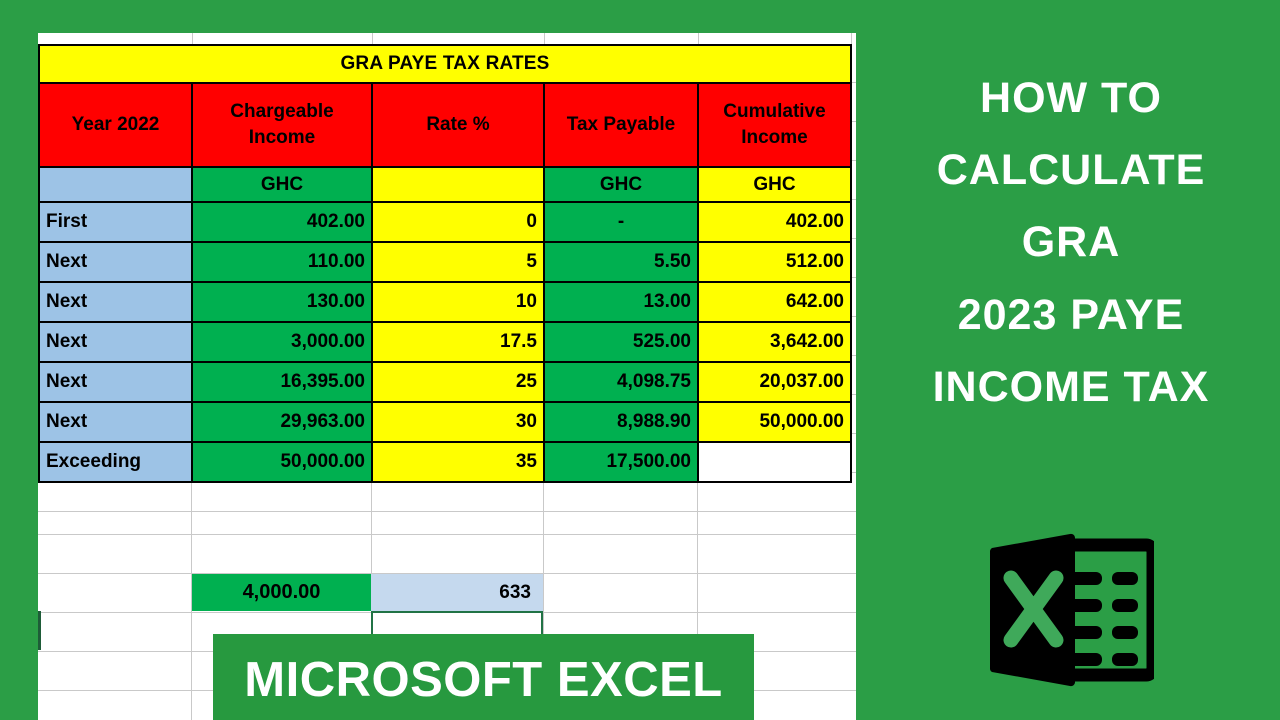  What do you see at coordinates (115, 184) in the screenshot?
I see `currency-year` at bounding box center [115, 184].